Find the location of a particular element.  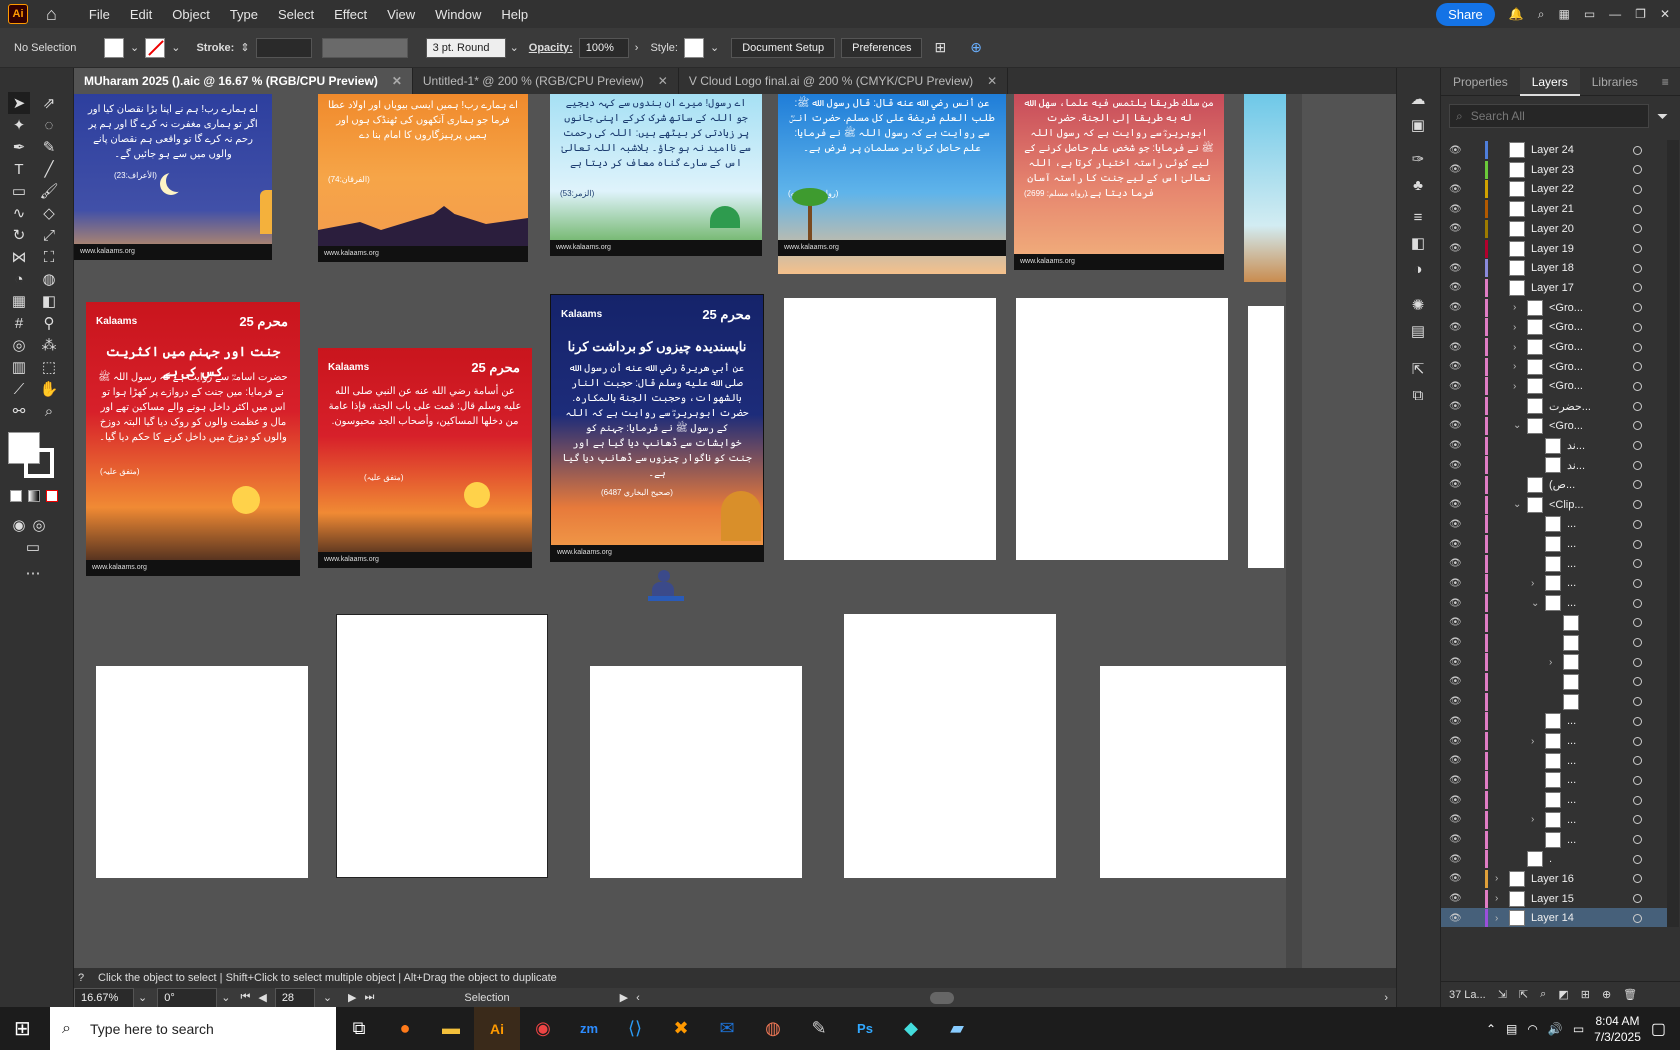

opacity-field: 100% is located at coordinates (603, 47).